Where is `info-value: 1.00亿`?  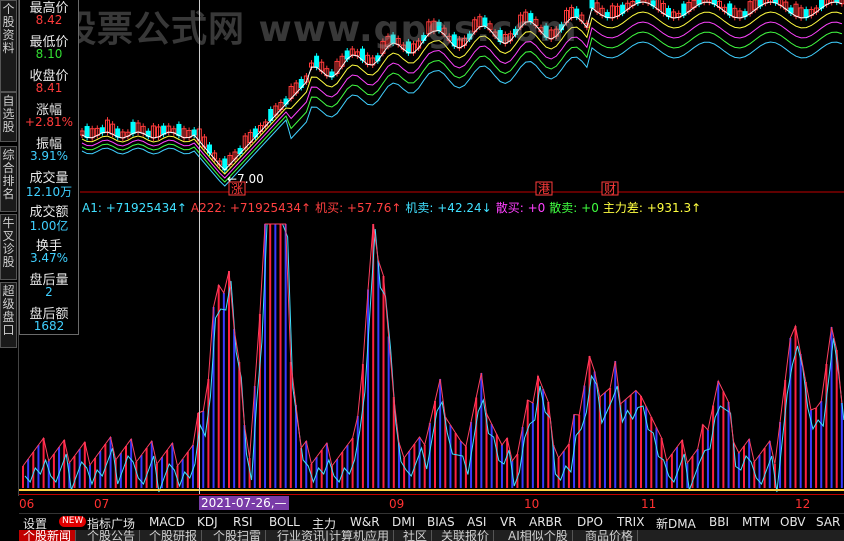
info-value: 1.00亿 is located at coordinates (49, 226).